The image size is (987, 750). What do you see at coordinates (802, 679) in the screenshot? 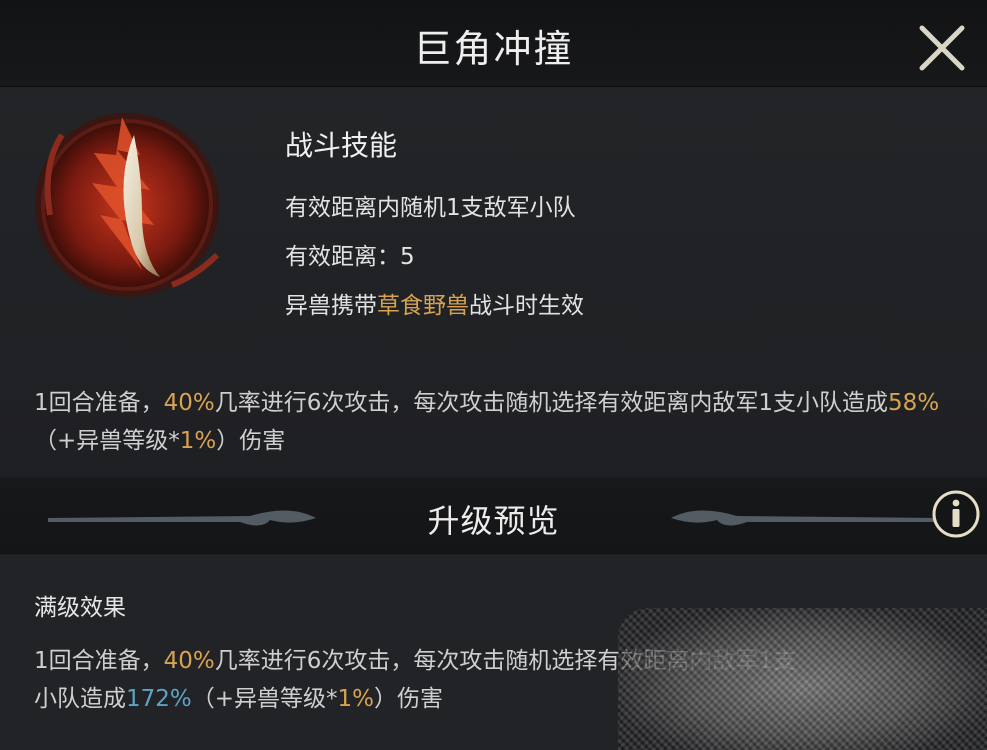
I see `watermark-overlay` at bounding box center [802, 679].